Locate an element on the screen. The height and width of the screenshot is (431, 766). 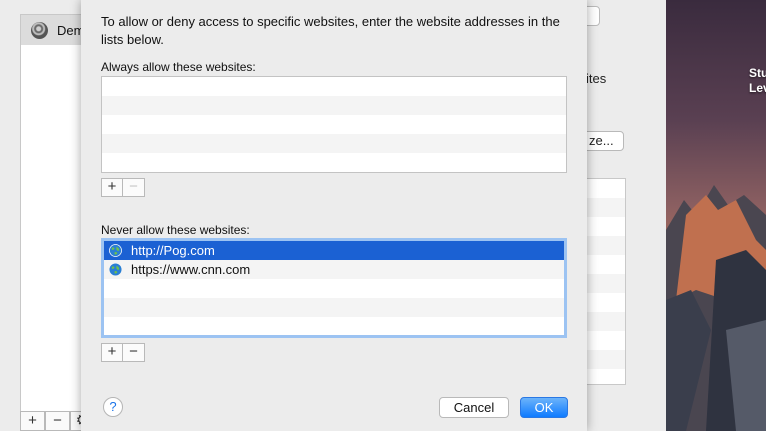
question-mark-icon: ? is located at coordinates (113, 407).